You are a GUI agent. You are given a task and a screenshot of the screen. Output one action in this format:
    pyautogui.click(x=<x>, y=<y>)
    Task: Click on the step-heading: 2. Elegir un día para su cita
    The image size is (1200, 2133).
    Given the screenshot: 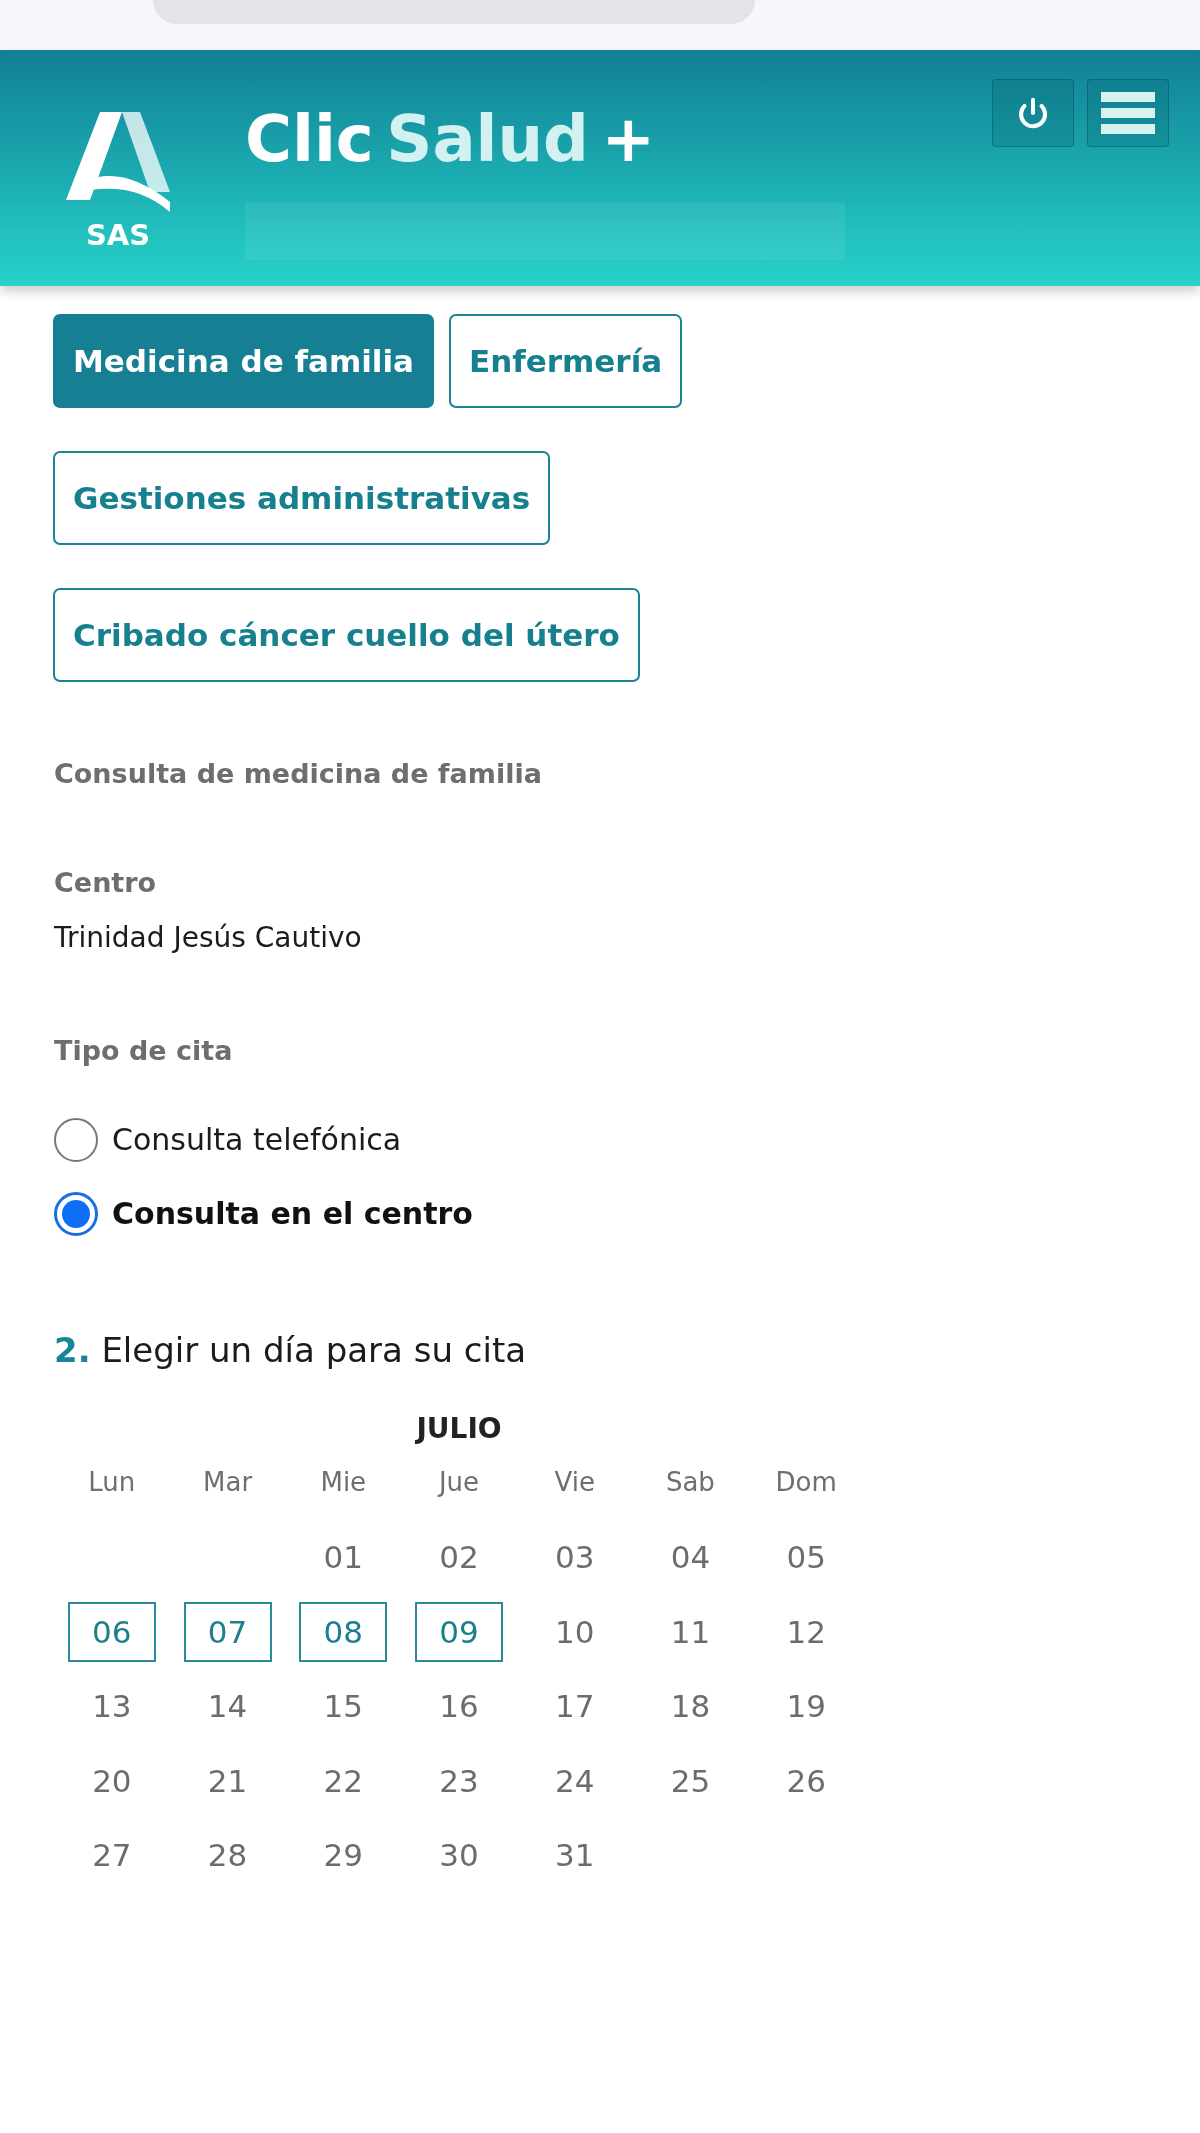 What is the action you would take?
    pyautogui.click(x=290, y=1350)
    